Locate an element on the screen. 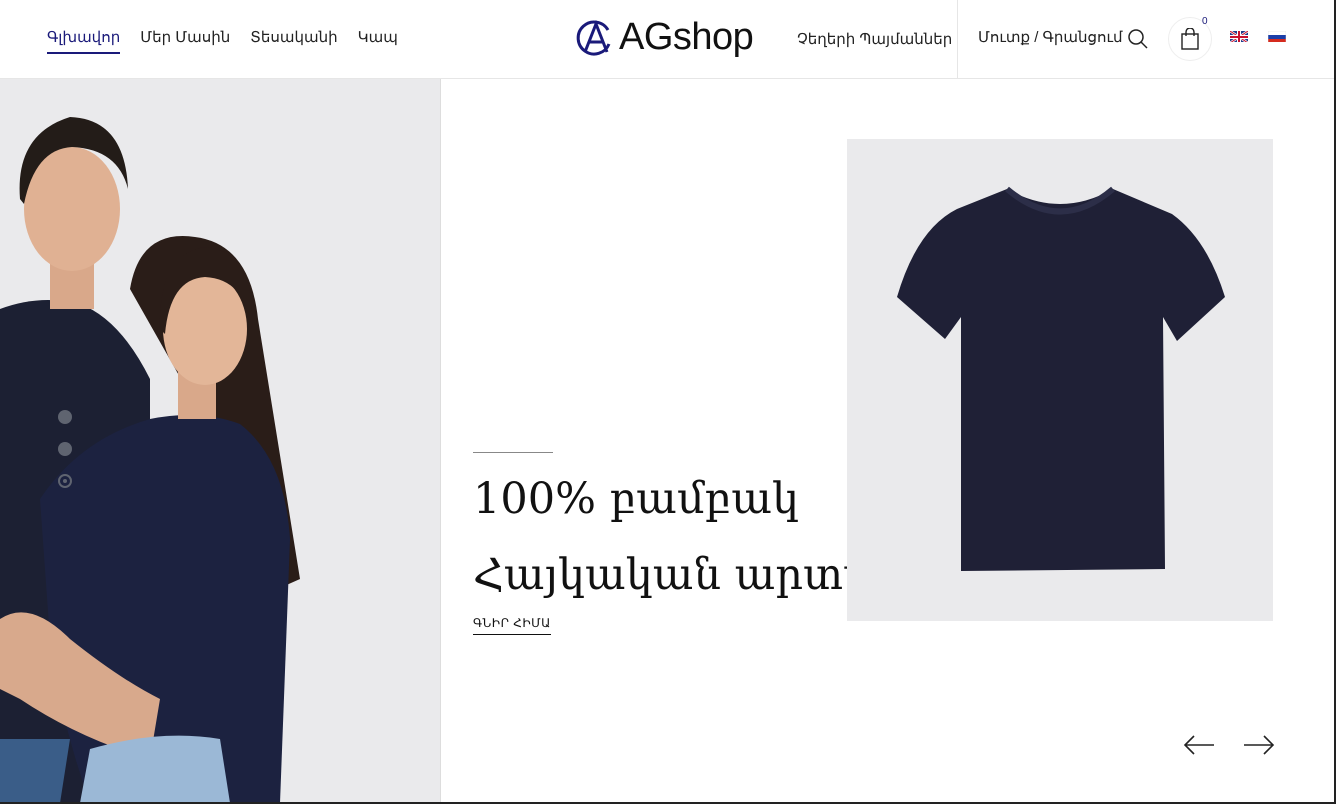 The width and height of the screenshot is (1336, 804). shopping-bag-icon is located at coordinates (1190, 39).